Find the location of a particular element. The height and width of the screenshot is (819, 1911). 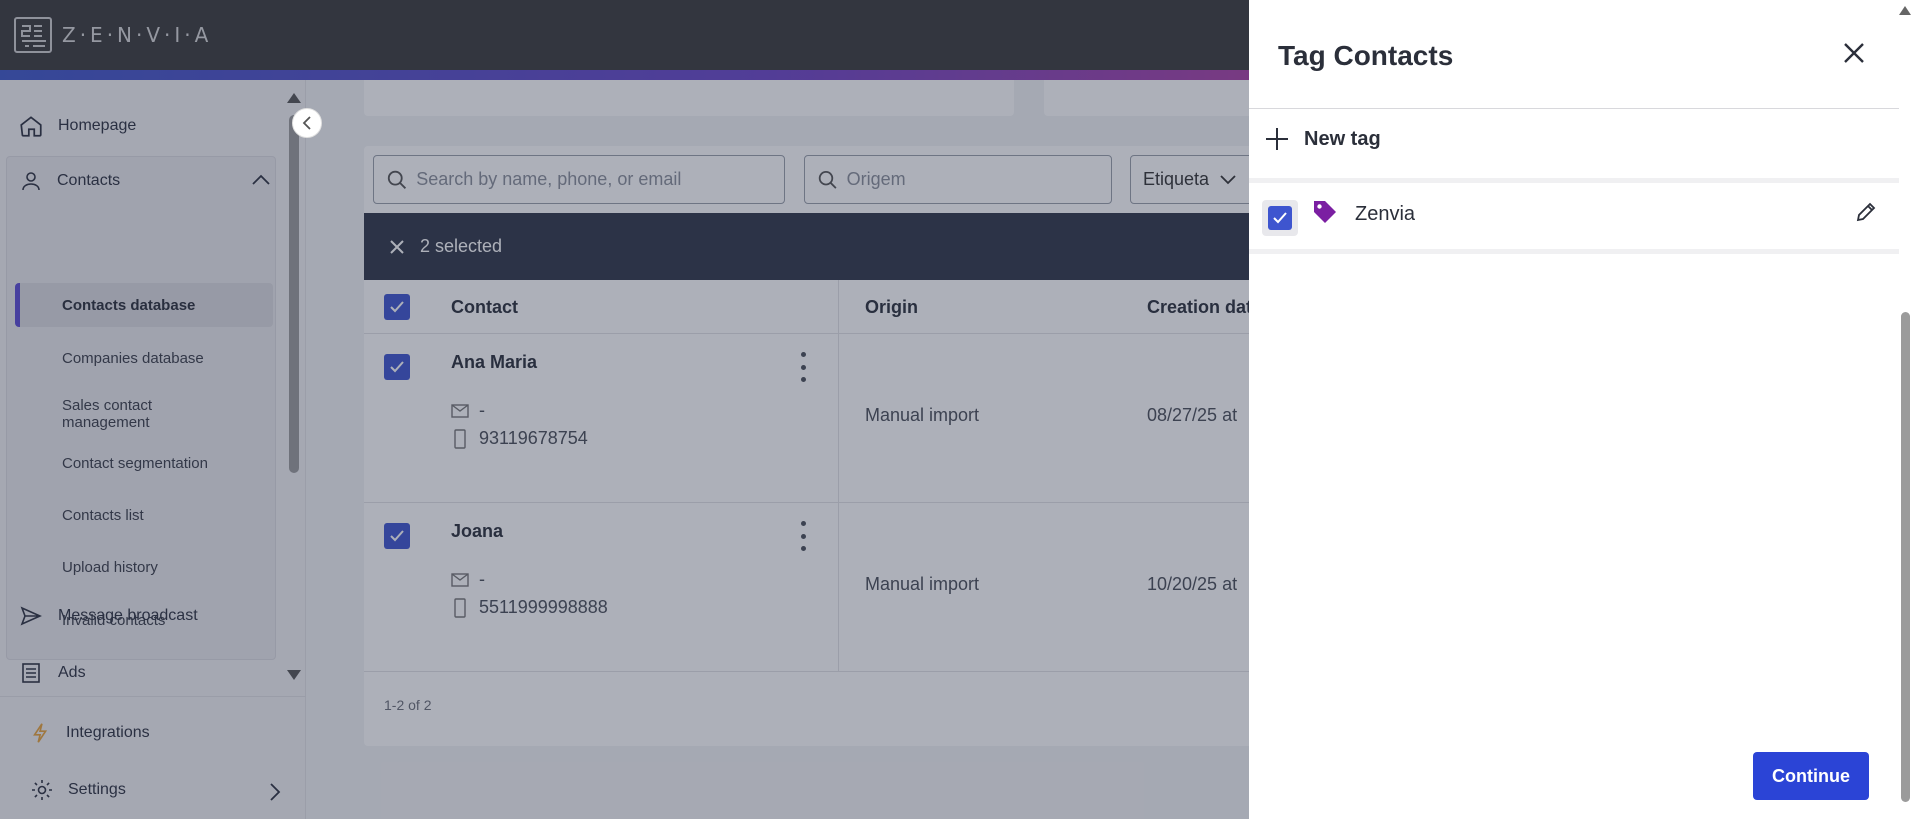

new-tag-button: New tag is located at coordinates (1322, 139).